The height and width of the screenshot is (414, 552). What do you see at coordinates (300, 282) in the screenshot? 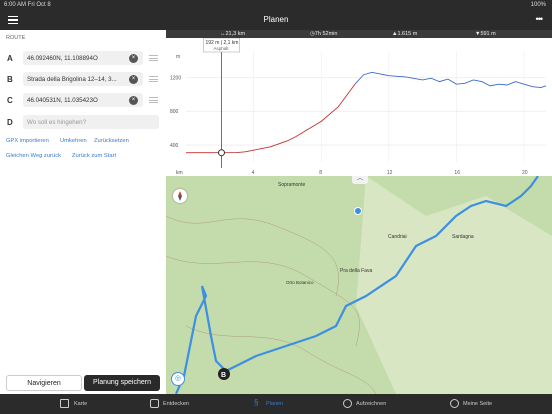
I see `map-place-label: Orto Botanico` at bounding box center [300, 282].